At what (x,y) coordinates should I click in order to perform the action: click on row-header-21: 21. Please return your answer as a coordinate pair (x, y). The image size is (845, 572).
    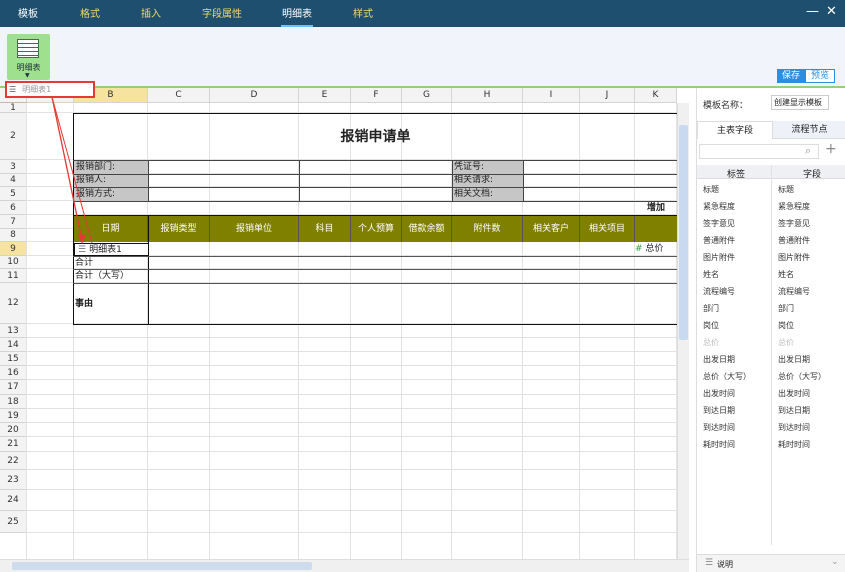
    Looking at the image, I should click on (13, 444).